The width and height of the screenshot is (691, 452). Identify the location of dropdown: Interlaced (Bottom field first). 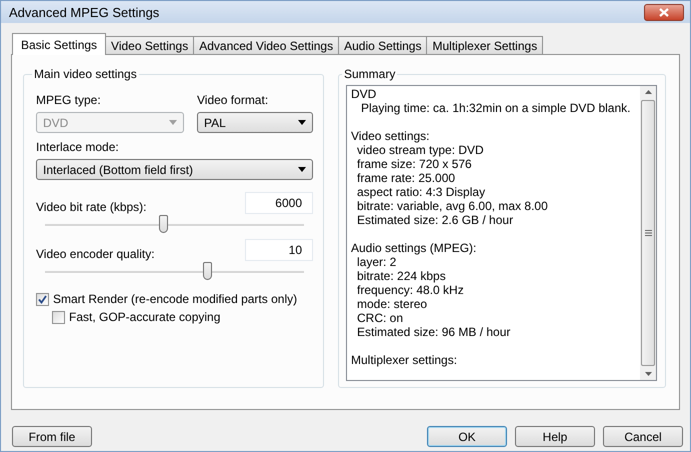
(174, 169).